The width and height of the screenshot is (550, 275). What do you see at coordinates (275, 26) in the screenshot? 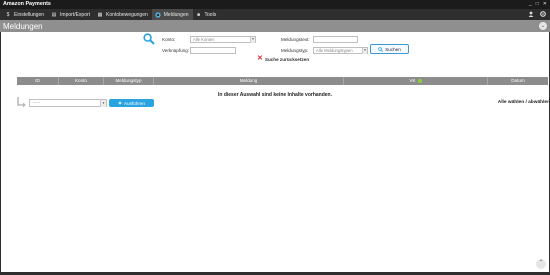
I see `page-header: Meldungen ⌄` at bounding box center [275, 26].